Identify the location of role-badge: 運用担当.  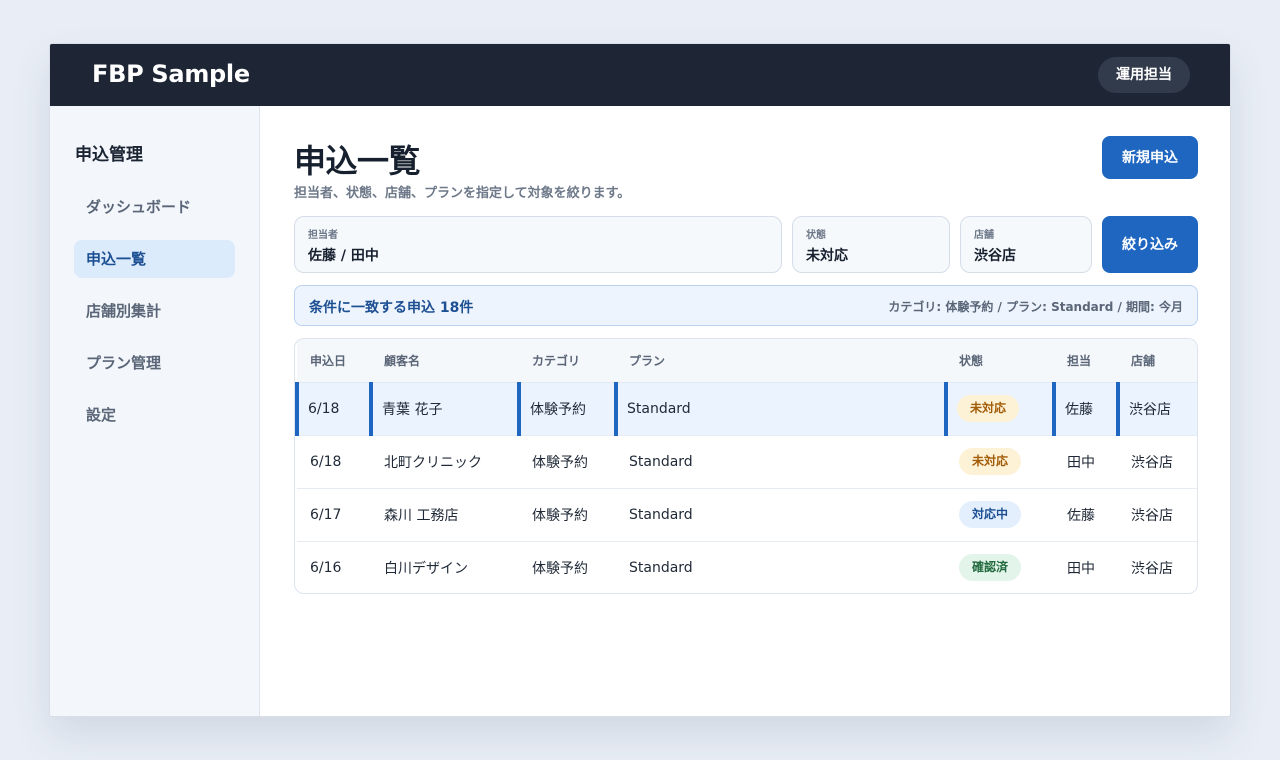
(1144, 75).